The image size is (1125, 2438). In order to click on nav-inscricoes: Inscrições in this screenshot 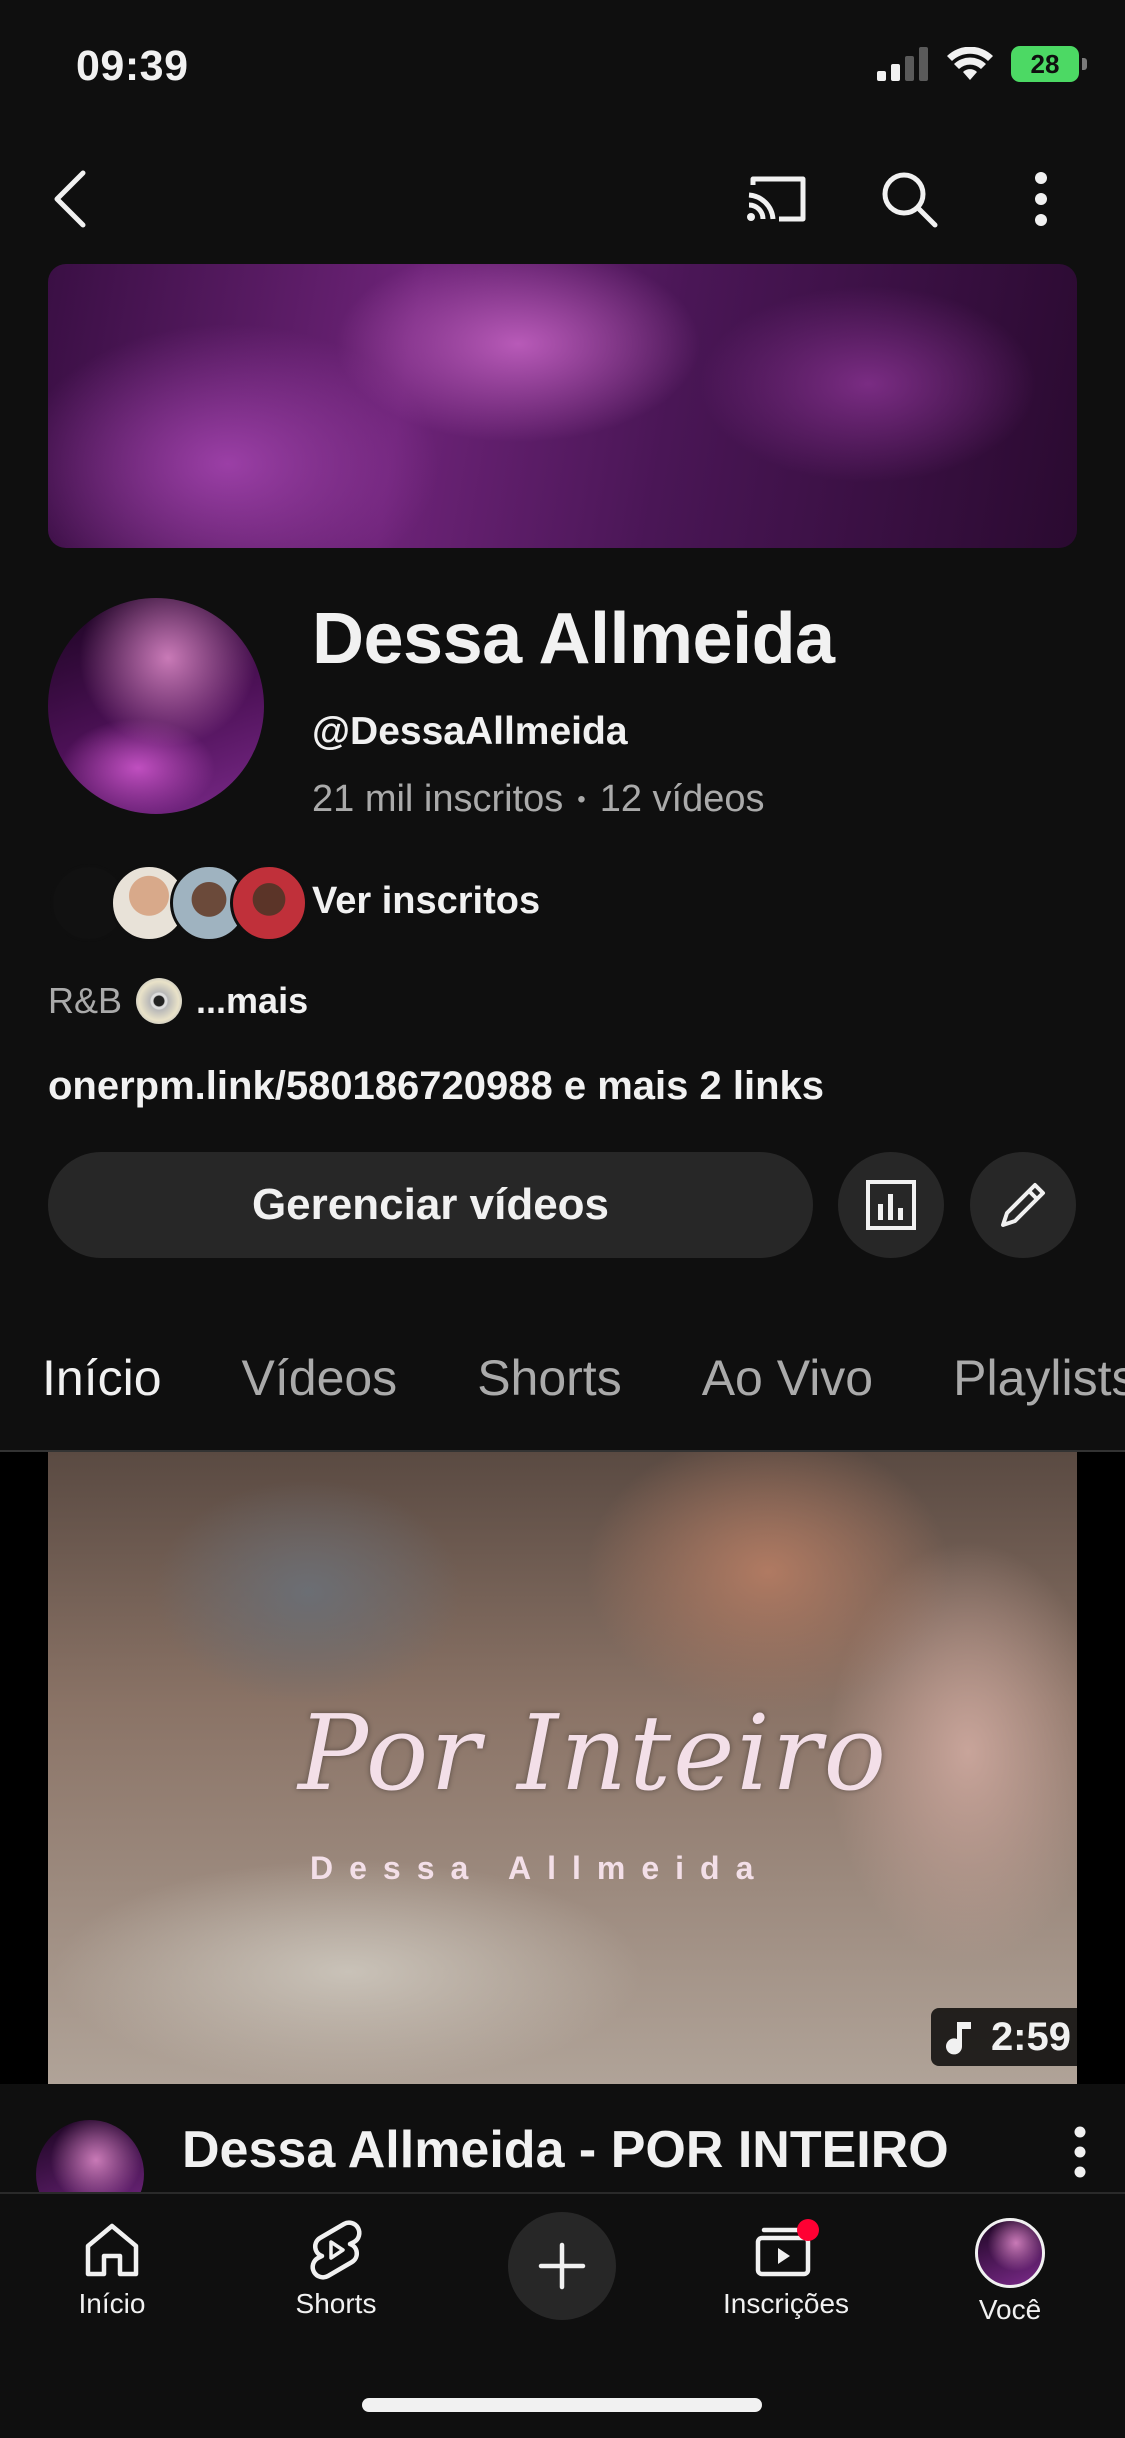, I will do `click(786, 2269)`.